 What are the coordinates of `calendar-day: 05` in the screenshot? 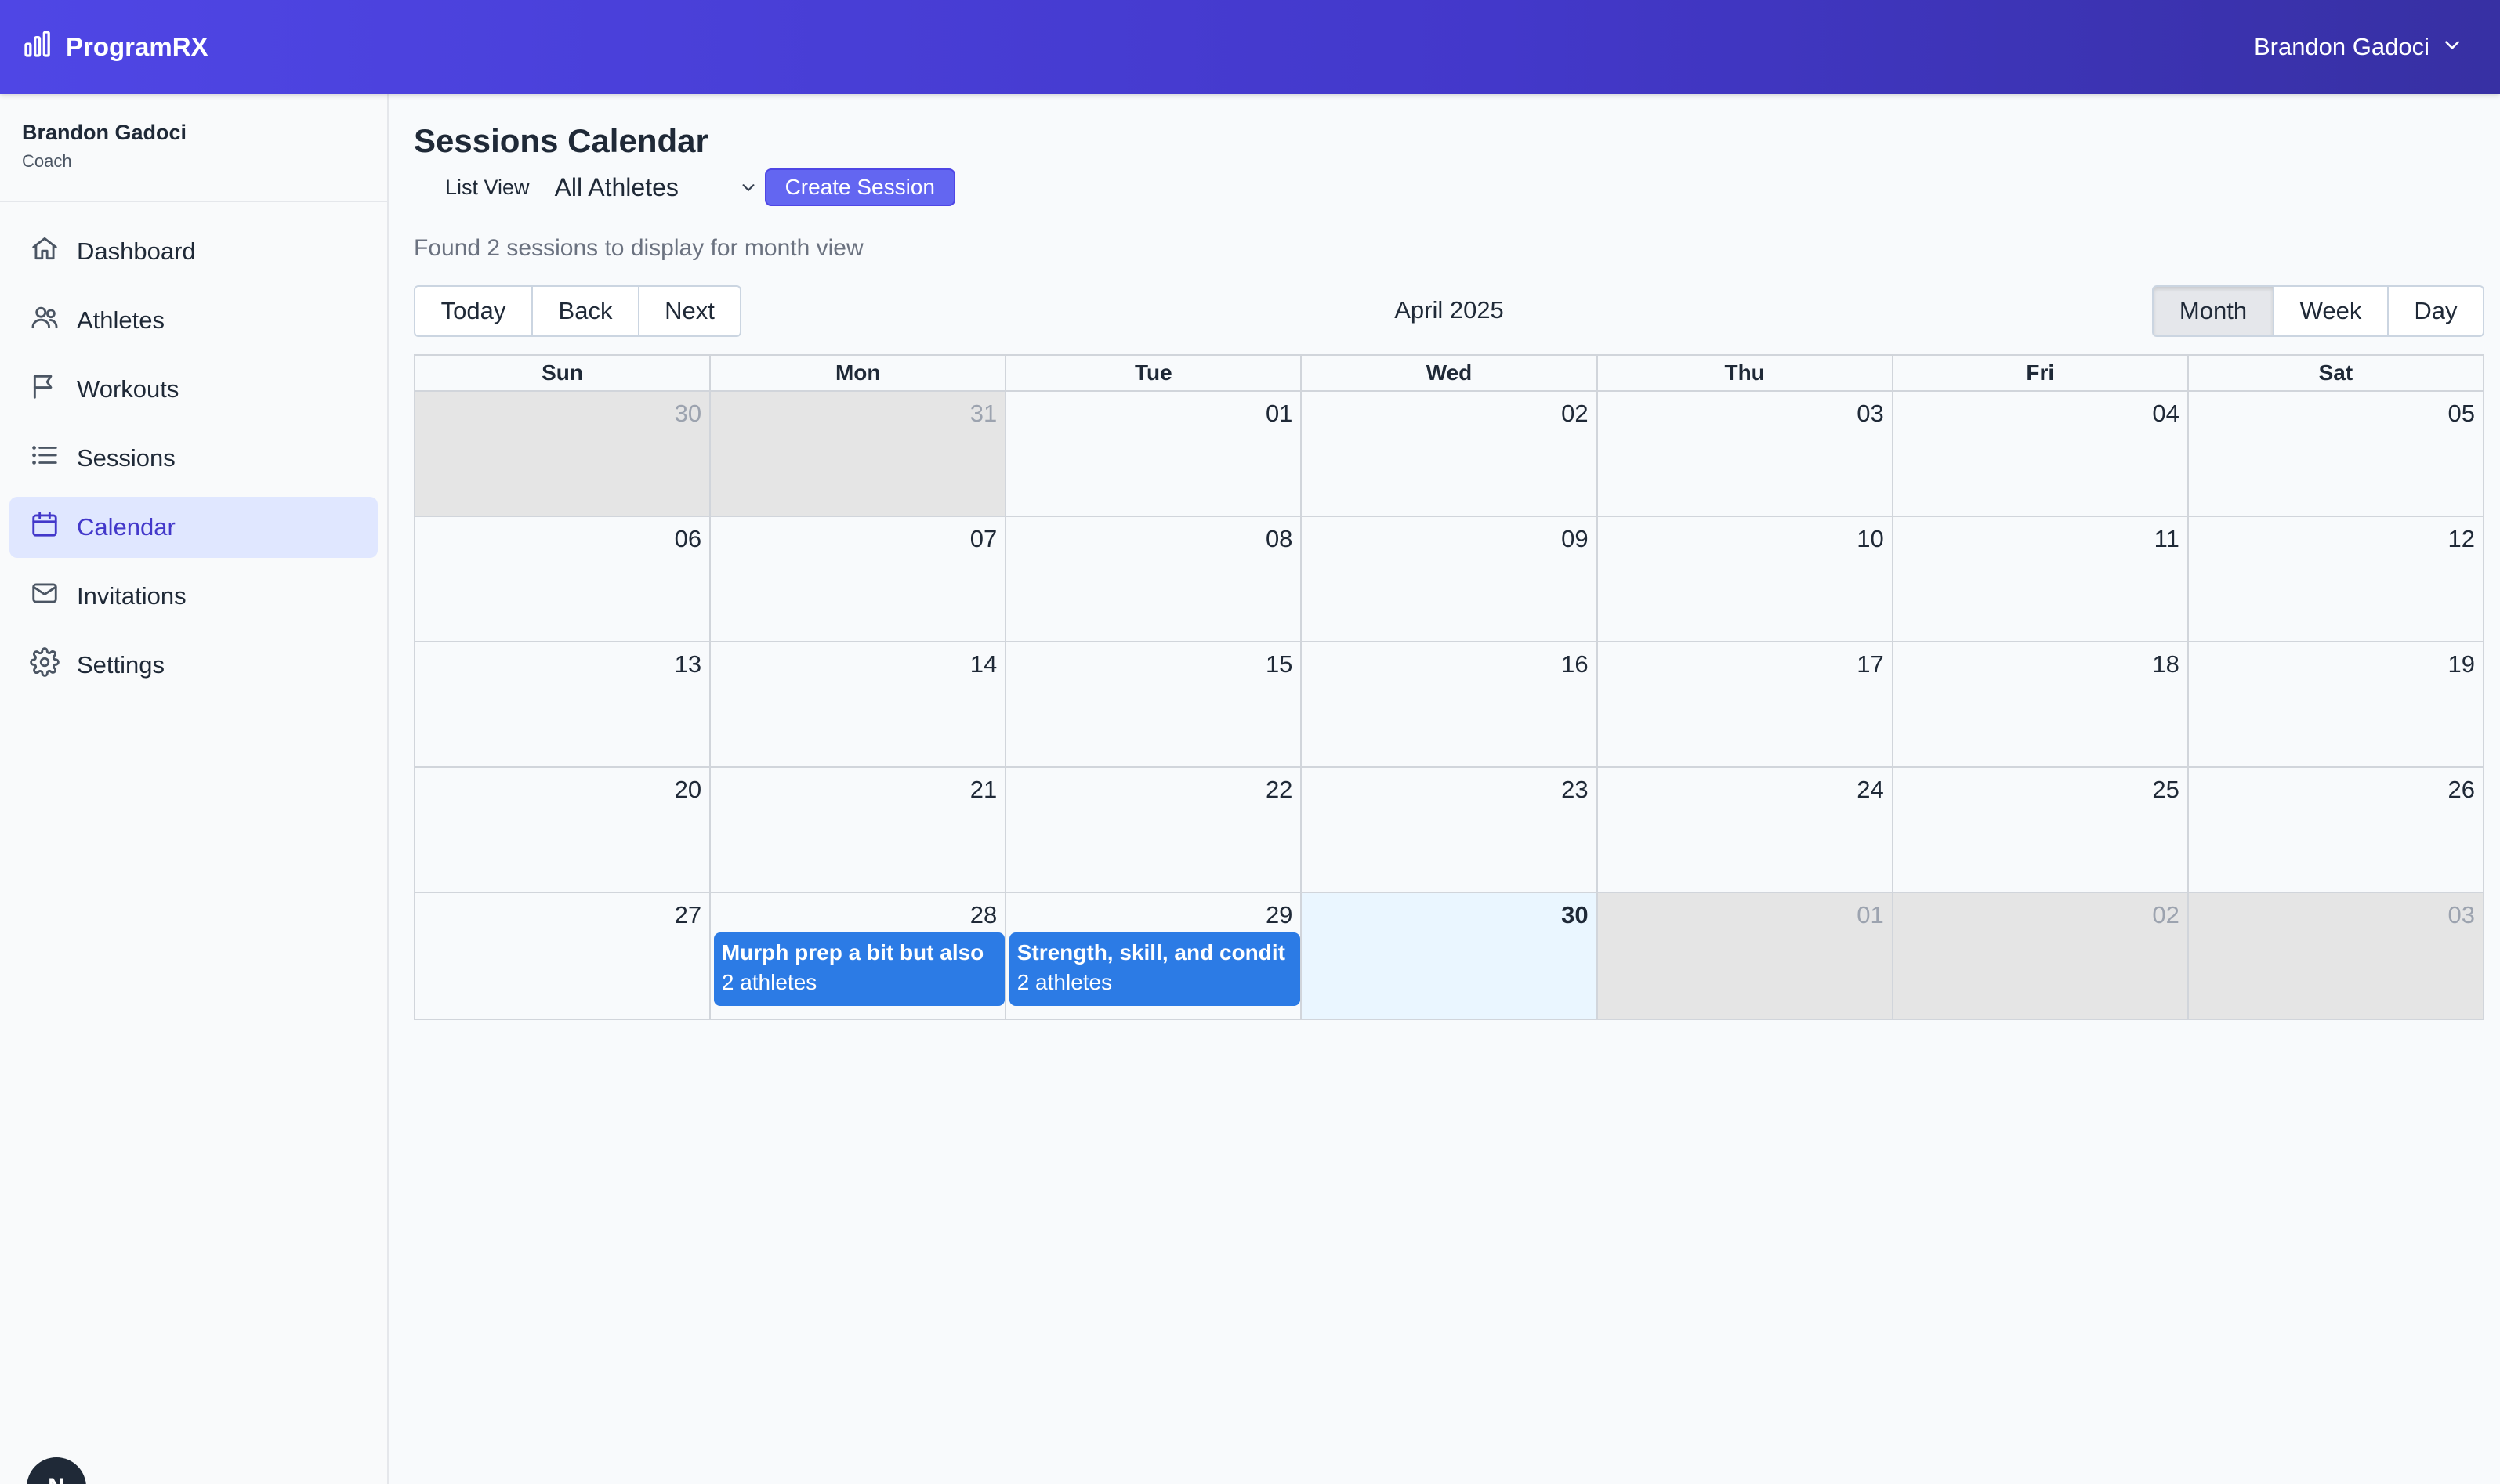 It's located at (2335, 454).